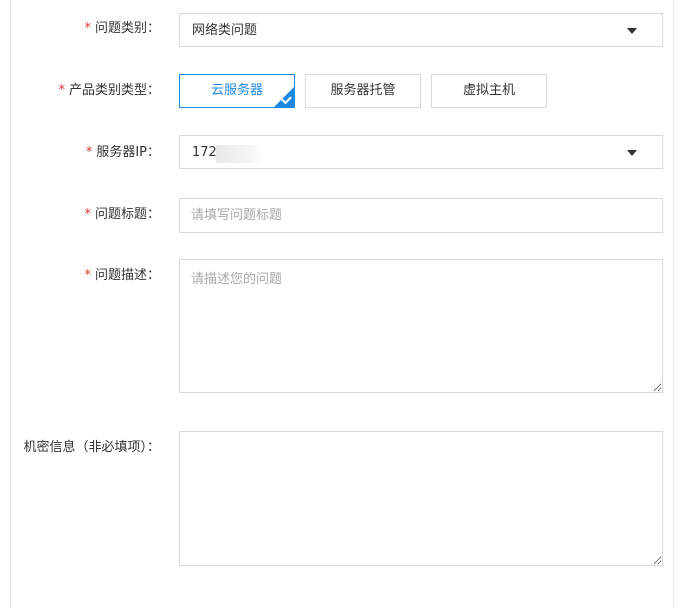 The image size is (686, 608). What do you see at coordinates (240, 154) in the screenshot?
I see `redacted-ip-mask` at bounding box center [240, 154].